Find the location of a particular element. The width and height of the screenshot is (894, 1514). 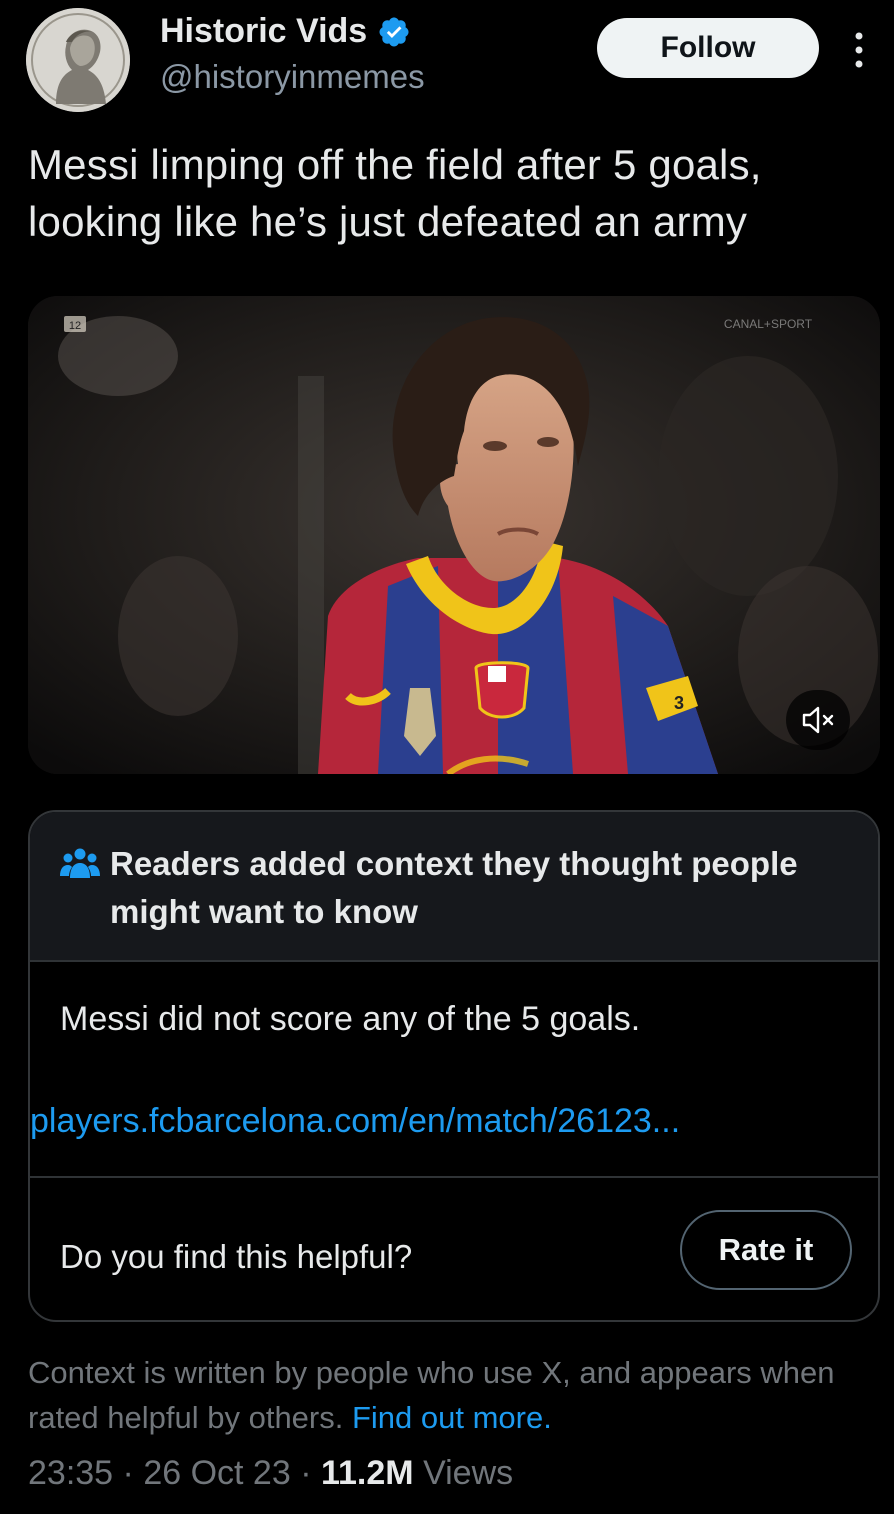

rate-it-button: Rate it is located at coordinates (766, 1250).